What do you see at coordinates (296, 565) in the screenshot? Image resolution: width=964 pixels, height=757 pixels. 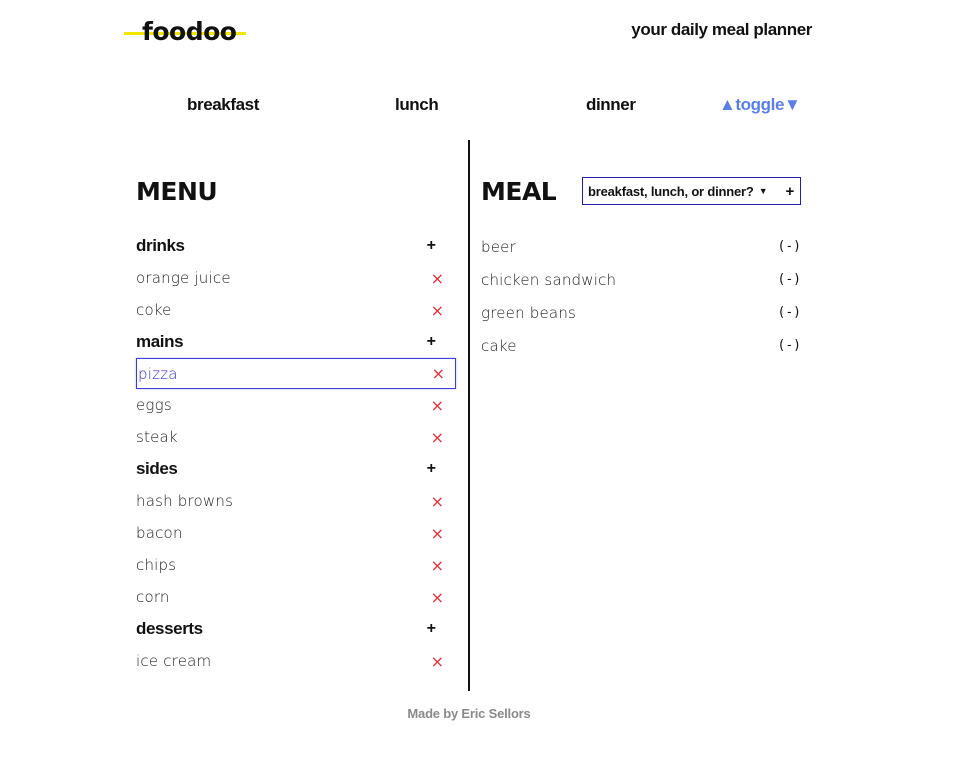 I see `menu-item: chips ×` at bounding box center [296, 565].